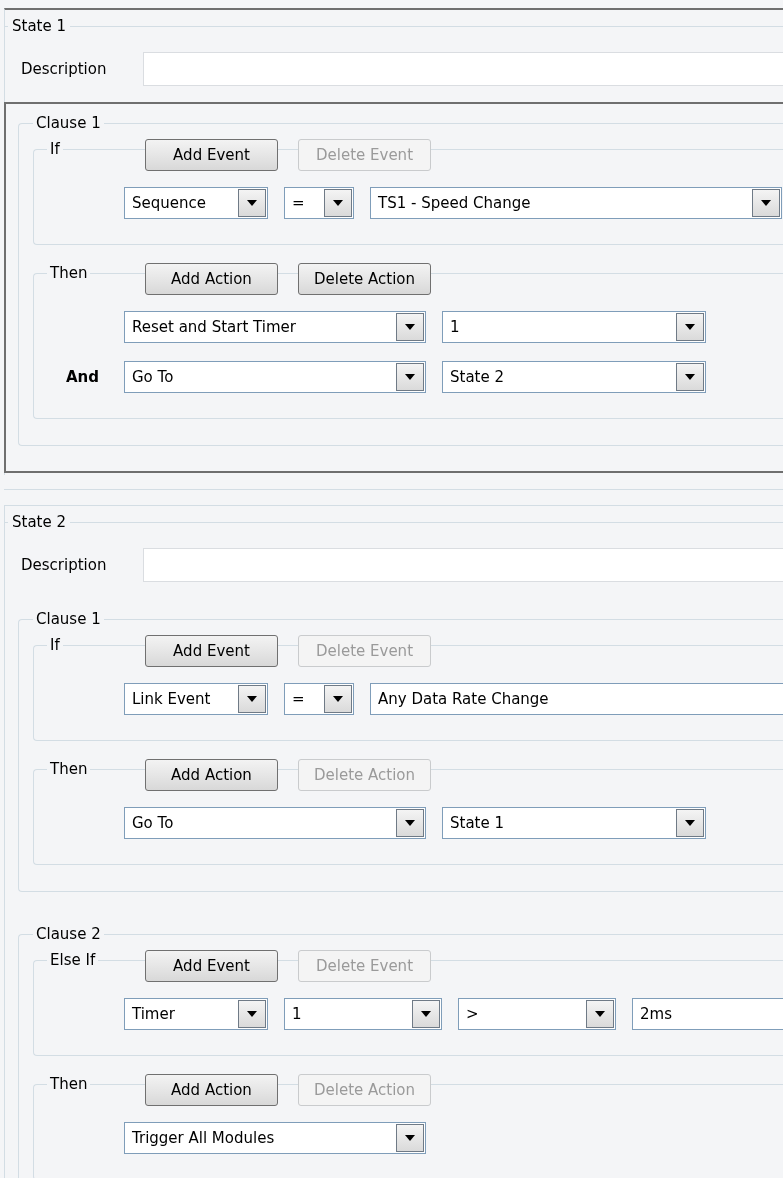  I want to click on text-field: 2ms, so click(707, 1014).